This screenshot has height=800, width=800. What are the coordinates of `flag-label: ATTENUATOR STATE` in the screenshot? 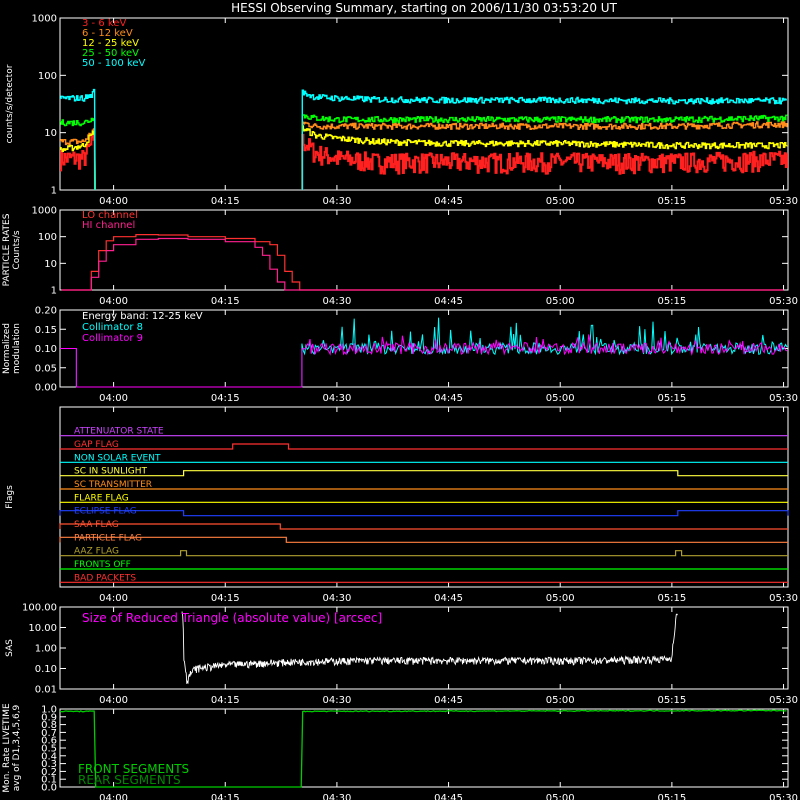 It's located at (119, 432).